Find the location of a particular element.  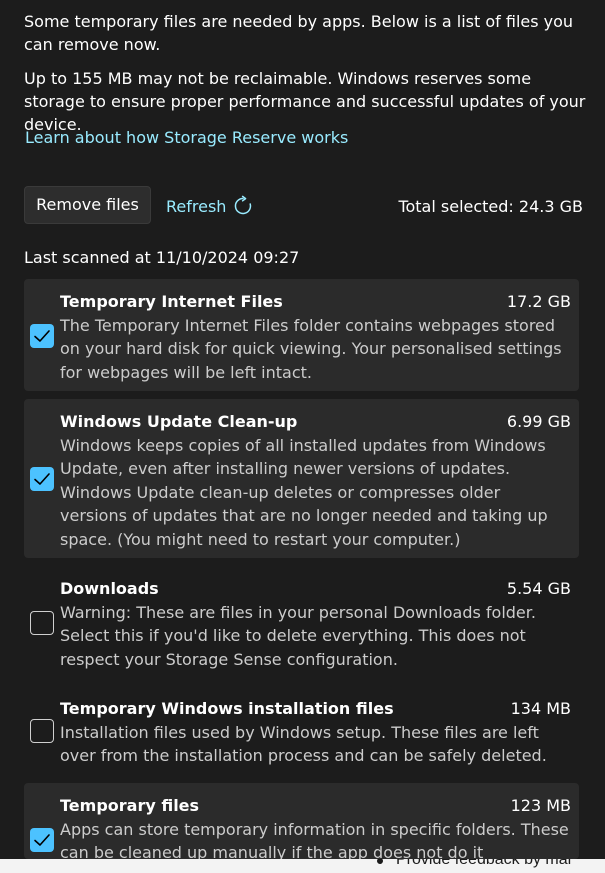

remove-files-button: Remove files is located at coordinates (87, 205).